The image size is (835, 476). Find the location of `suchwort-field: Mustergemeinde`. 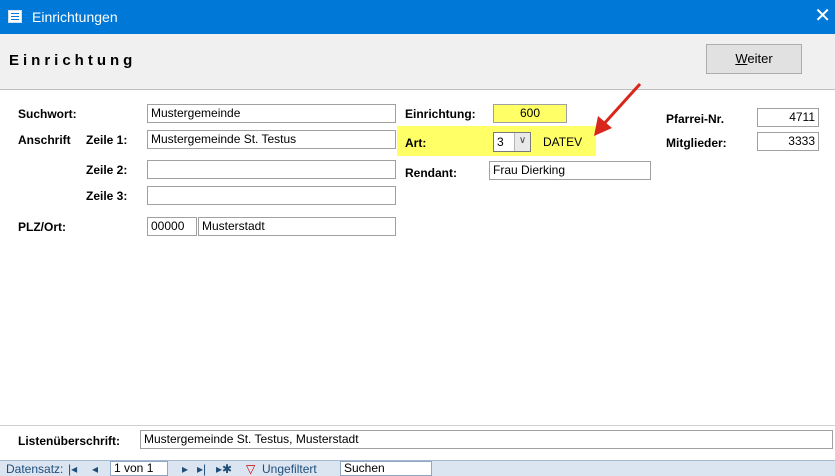

suchwort-field: Mustergemeinde is located at coordinates (271, 113).